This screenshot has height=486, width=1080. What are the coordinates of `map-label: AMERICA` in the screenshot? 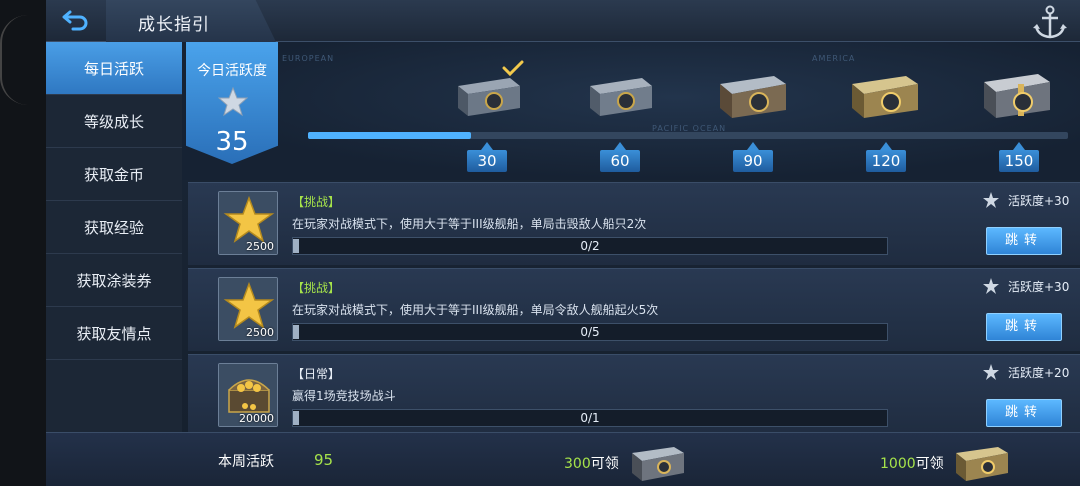 It's located at (834, 58).